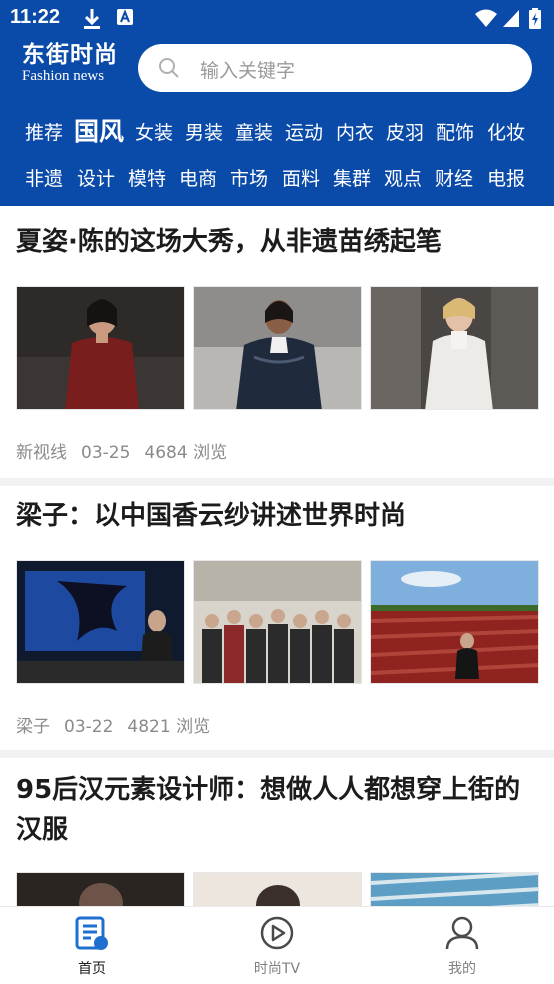  What do you see at coordinates (277, 933) in the screenshot?
I see `play-circle-icon` at bounding box center [277, 933].